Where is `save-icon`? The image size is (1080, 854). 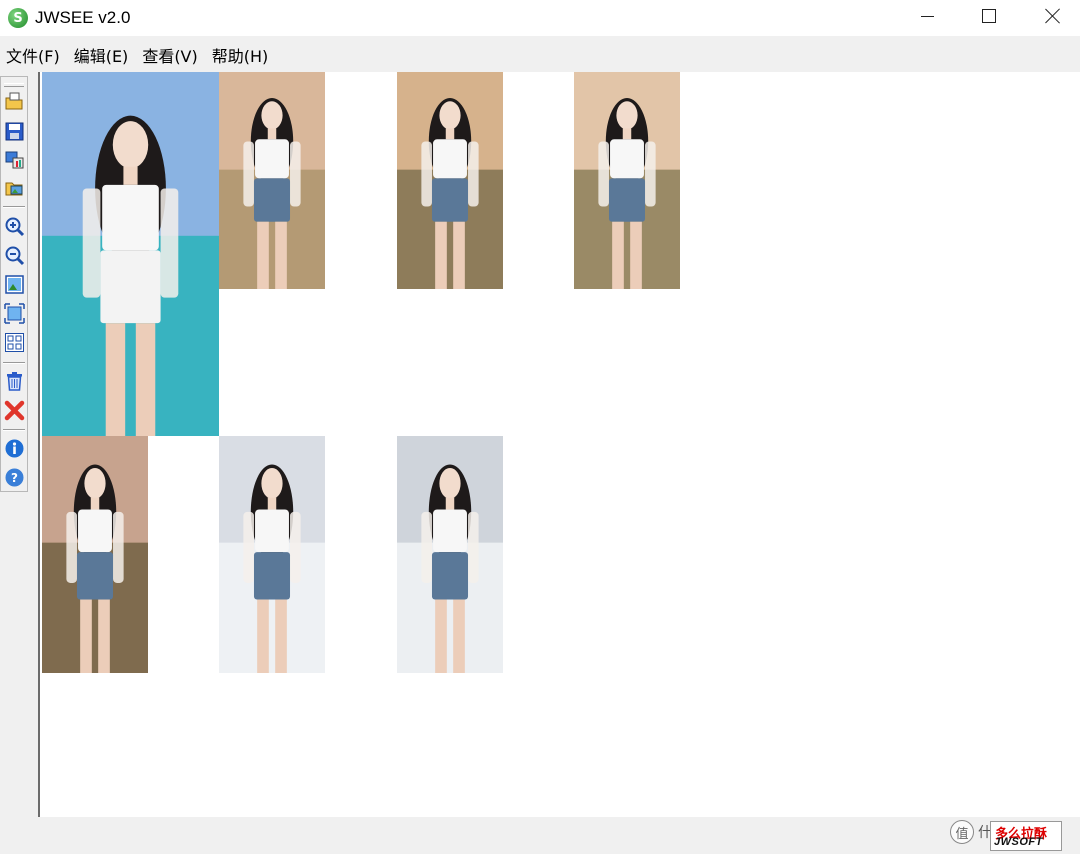 save-icon is located at coordinates (14, 131).